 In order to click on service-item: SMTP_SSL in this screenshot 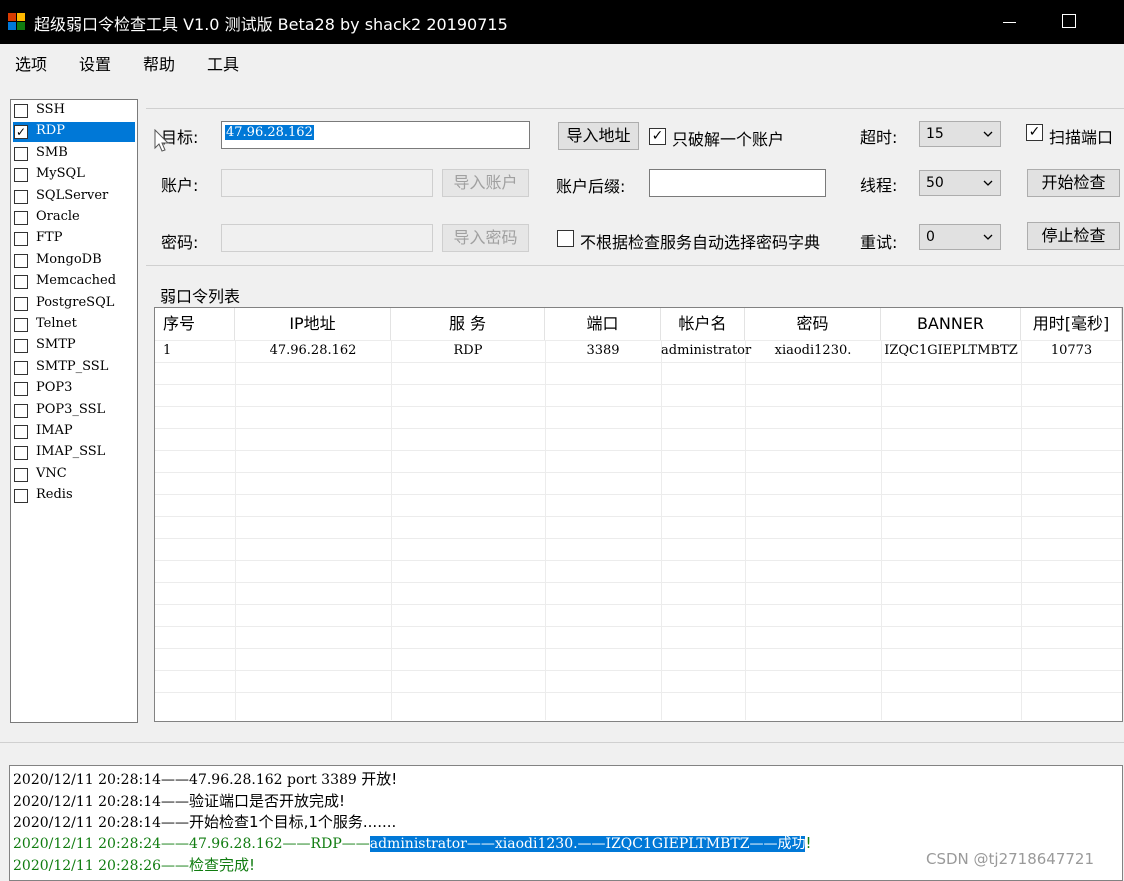, I will do `click(74, 368)`.